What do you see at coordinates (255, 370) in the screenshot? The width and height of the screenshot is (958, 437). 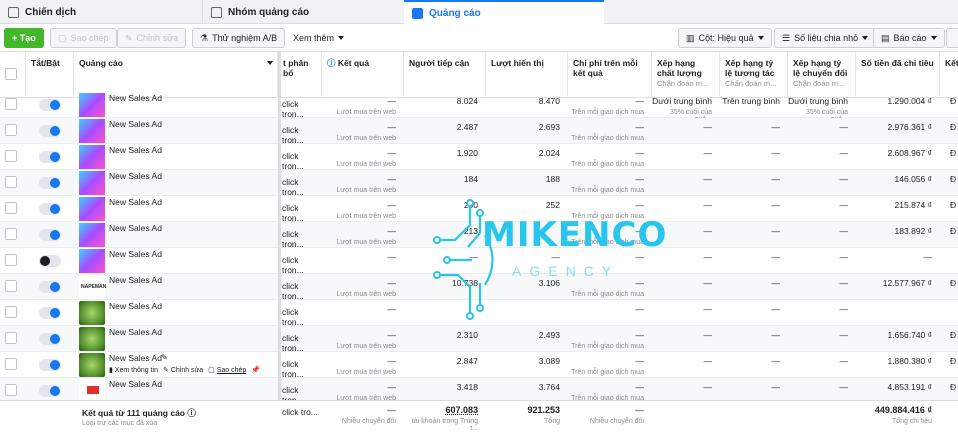 I see `pin-icon: 📌` at bounding box center [255, 370].